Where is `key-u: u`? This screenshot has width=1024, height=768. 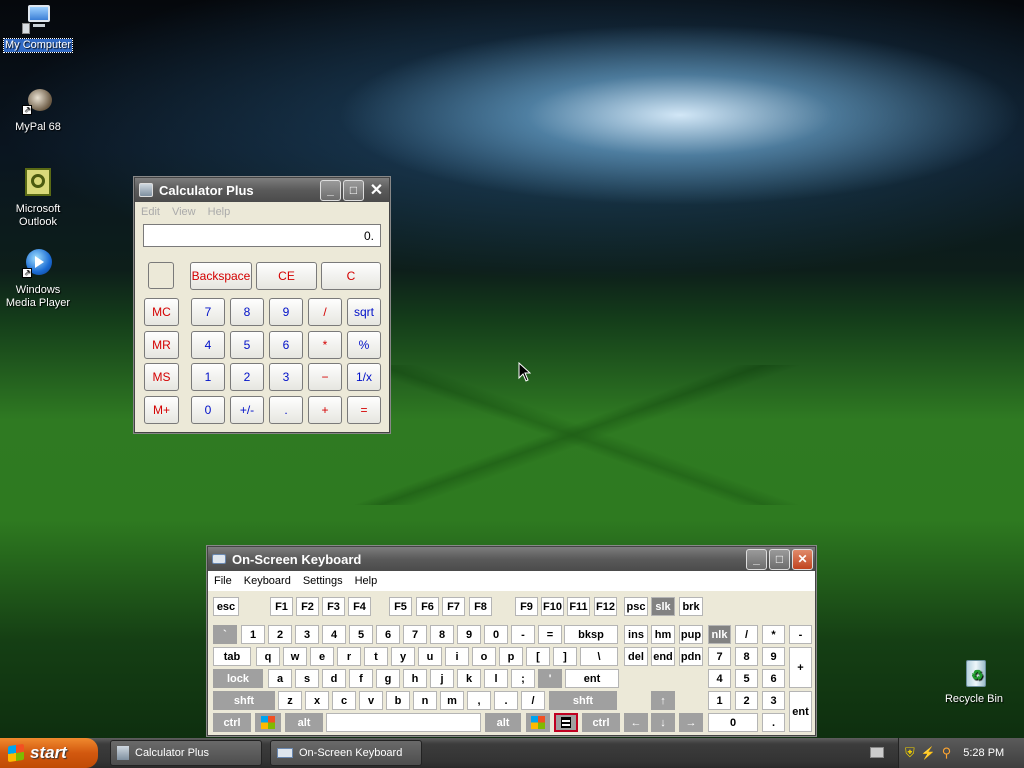
key-u: u is located at coordinates (430, 656).